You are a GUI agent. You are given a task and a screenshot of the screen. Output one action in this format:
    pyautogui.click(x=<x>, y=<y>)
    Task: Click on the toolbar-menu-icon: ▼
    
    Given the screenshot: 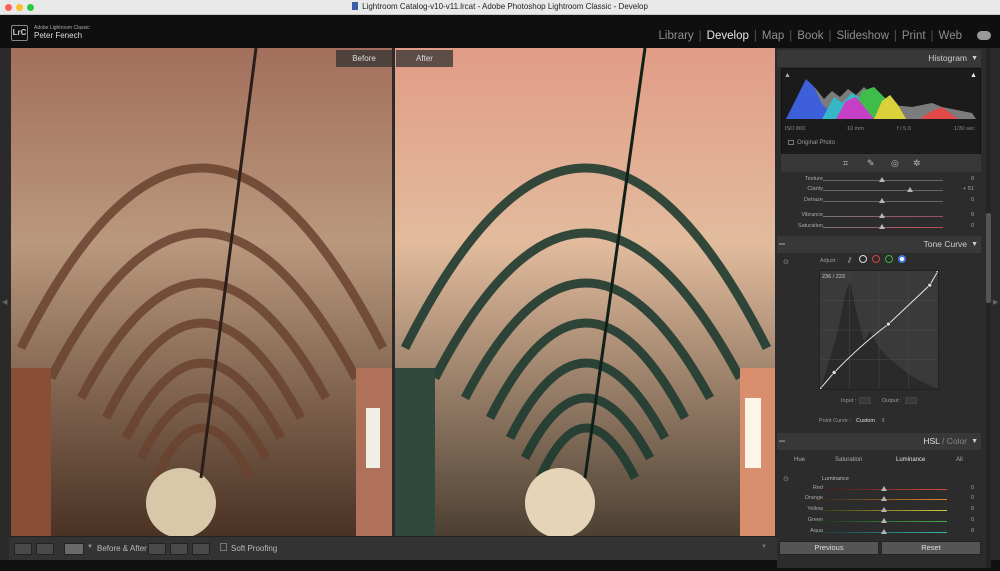 What is the action you would take?
    pyautogui.click(x=764, y=547)
    